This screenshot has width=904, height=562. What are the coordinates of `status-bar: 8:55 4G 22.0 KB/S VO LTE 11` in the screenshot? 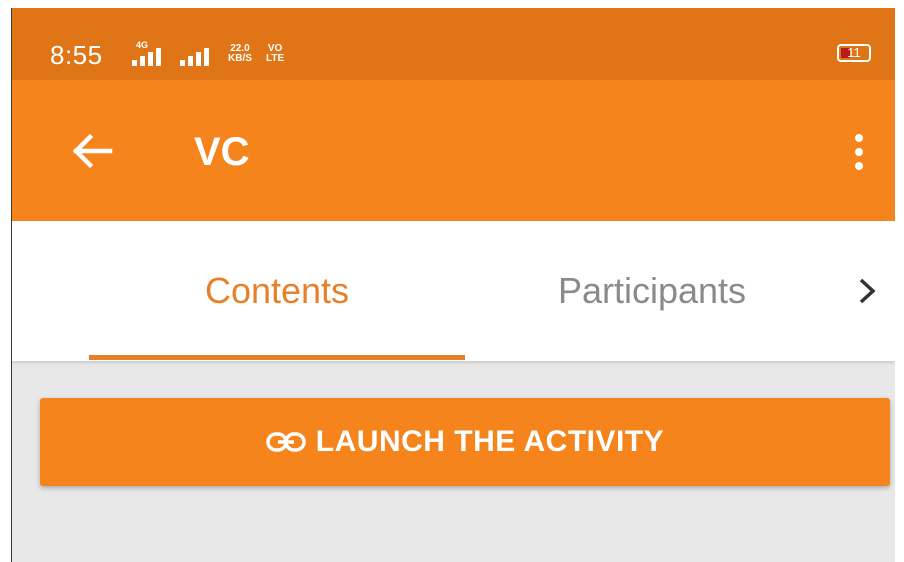 It's located at (453, 44).